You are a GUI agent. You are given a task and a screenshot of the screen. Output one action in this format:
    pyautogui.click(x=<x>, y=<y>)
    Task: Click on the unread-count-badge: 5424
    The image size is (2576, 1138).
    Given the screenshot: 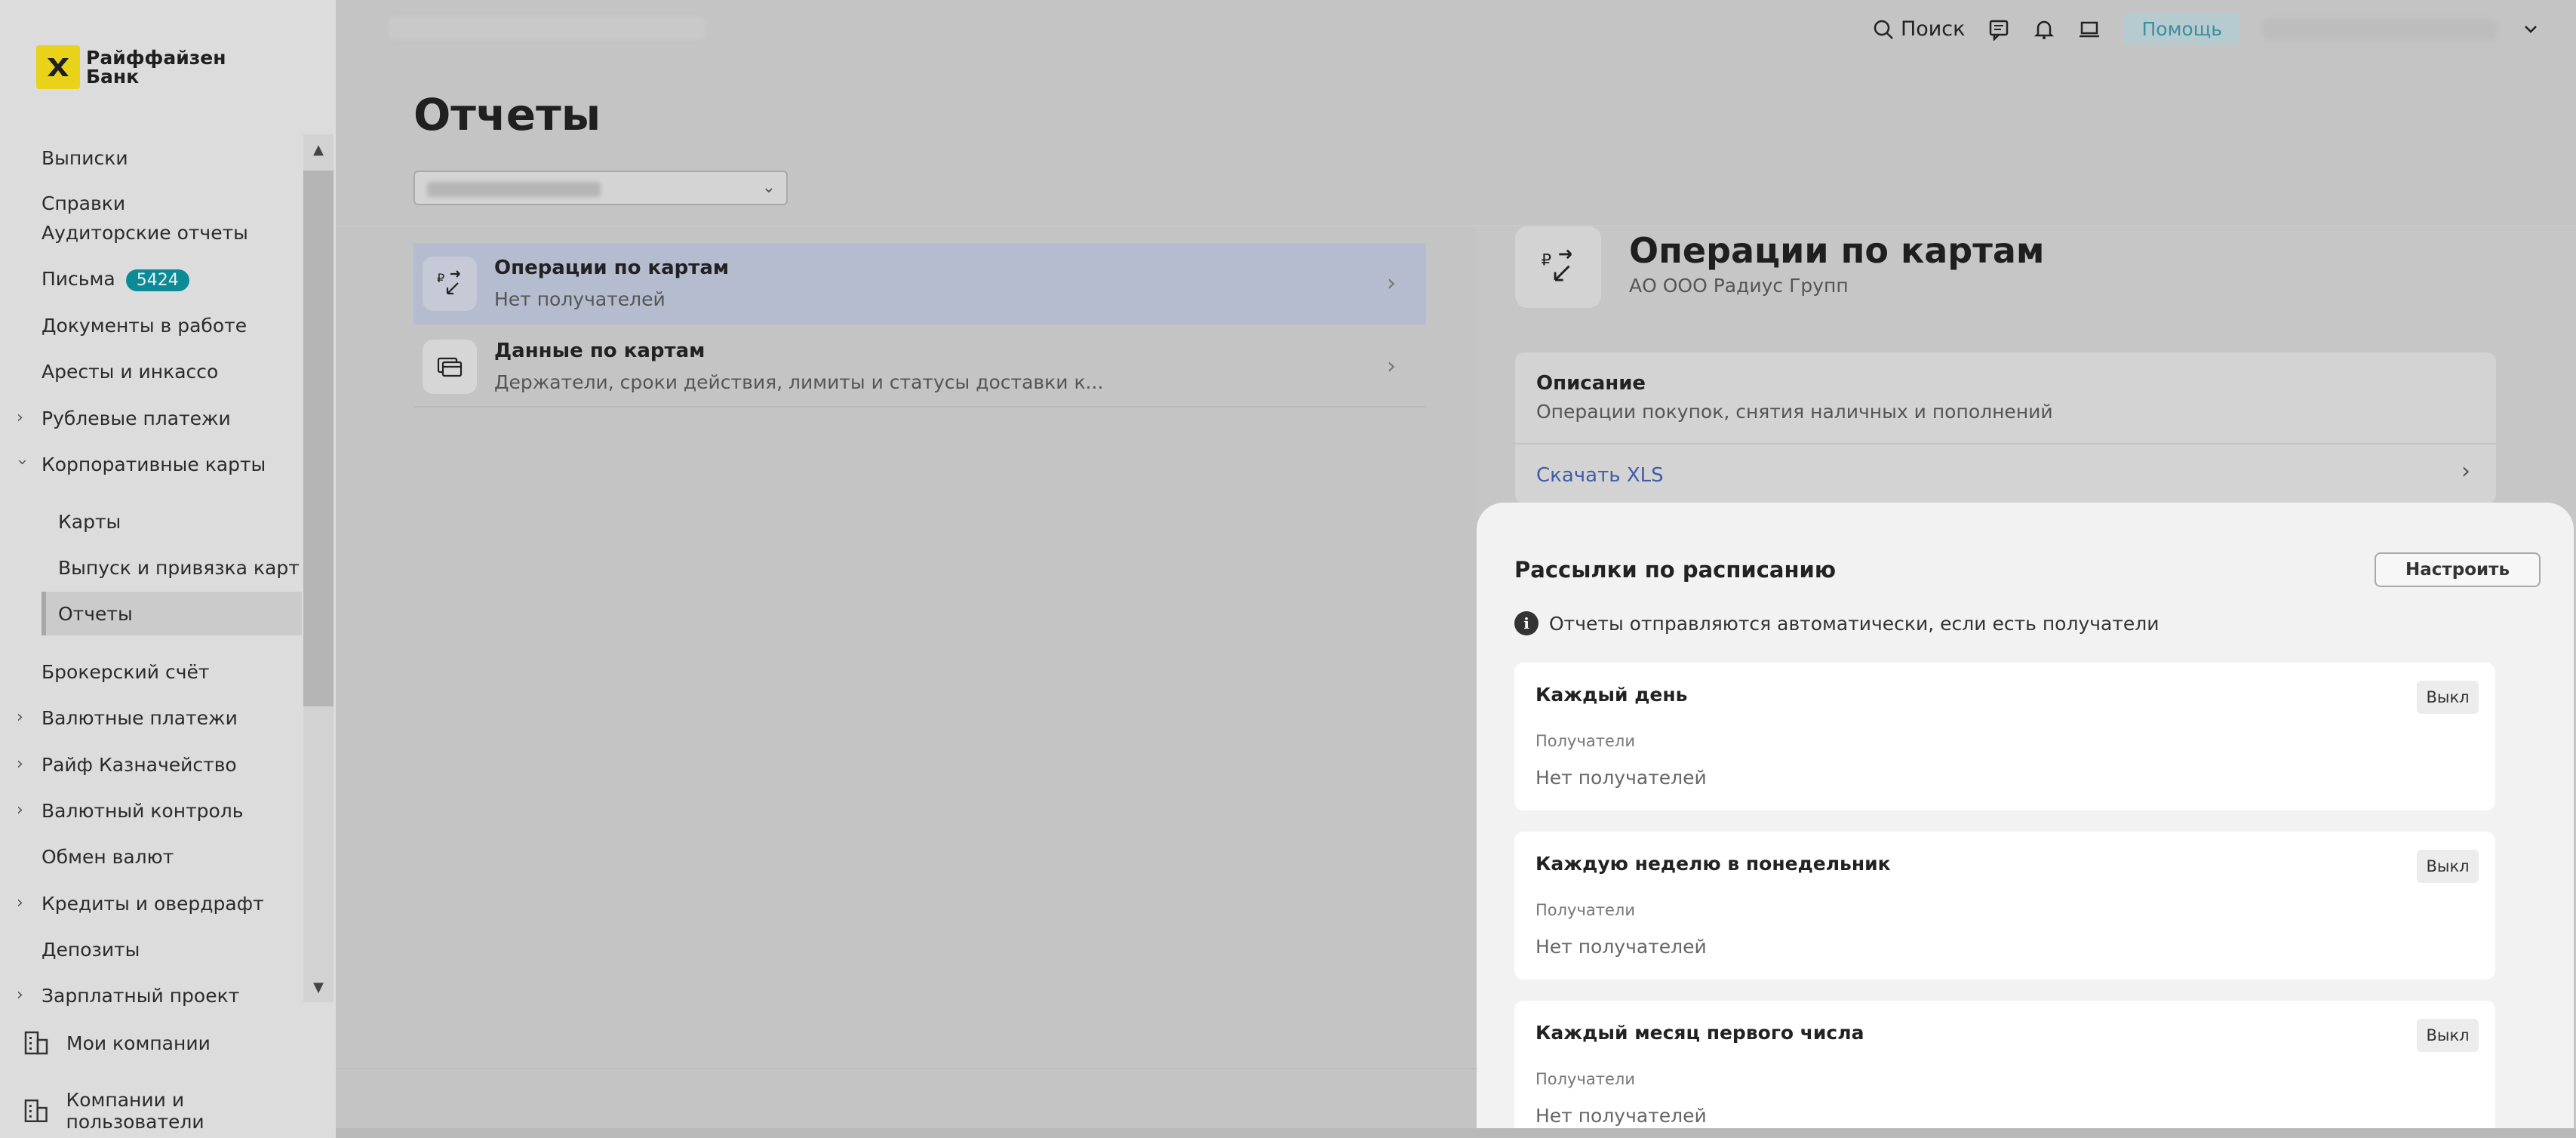 What is the action you would take?
    pyautogui.click(x=157, y=280)
    